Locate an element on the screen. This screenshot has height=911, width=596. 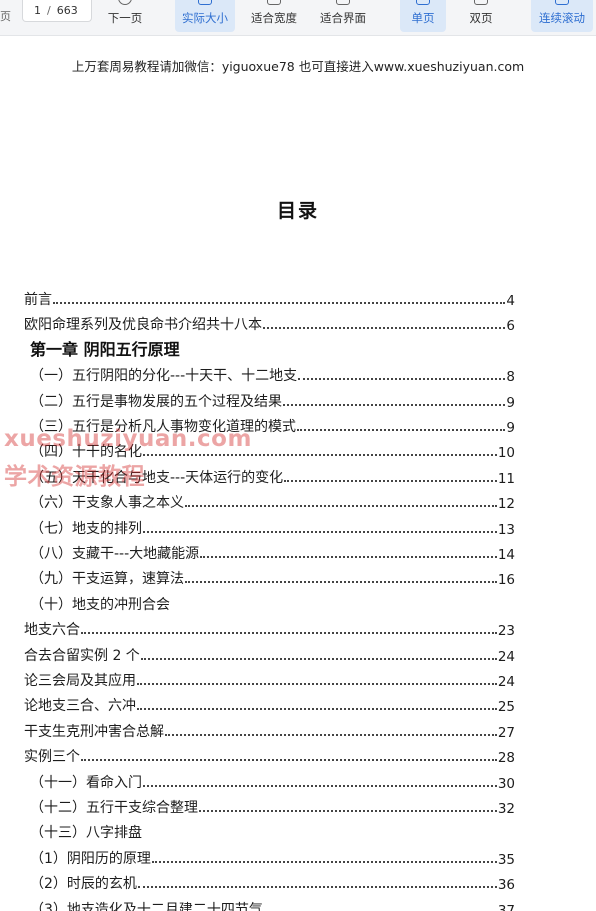
toc-entry-page: 12 is located at coordinates (506, 504).